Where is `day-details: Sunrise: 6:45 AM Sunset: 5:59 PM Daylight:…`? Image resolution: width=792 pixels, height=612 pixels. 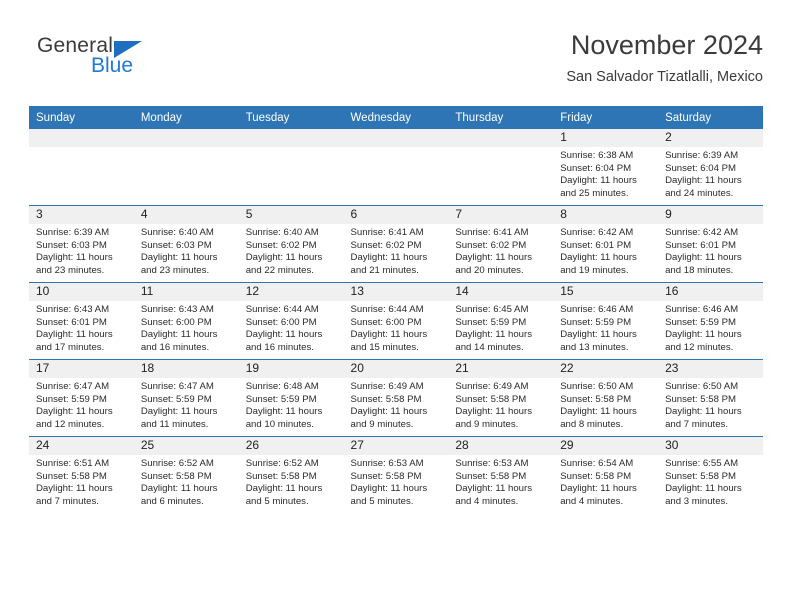 day-details: Sunrise: 6:45 AM Sunset: 5:59 PM Daylight:… is located at coordinates (500, 327).